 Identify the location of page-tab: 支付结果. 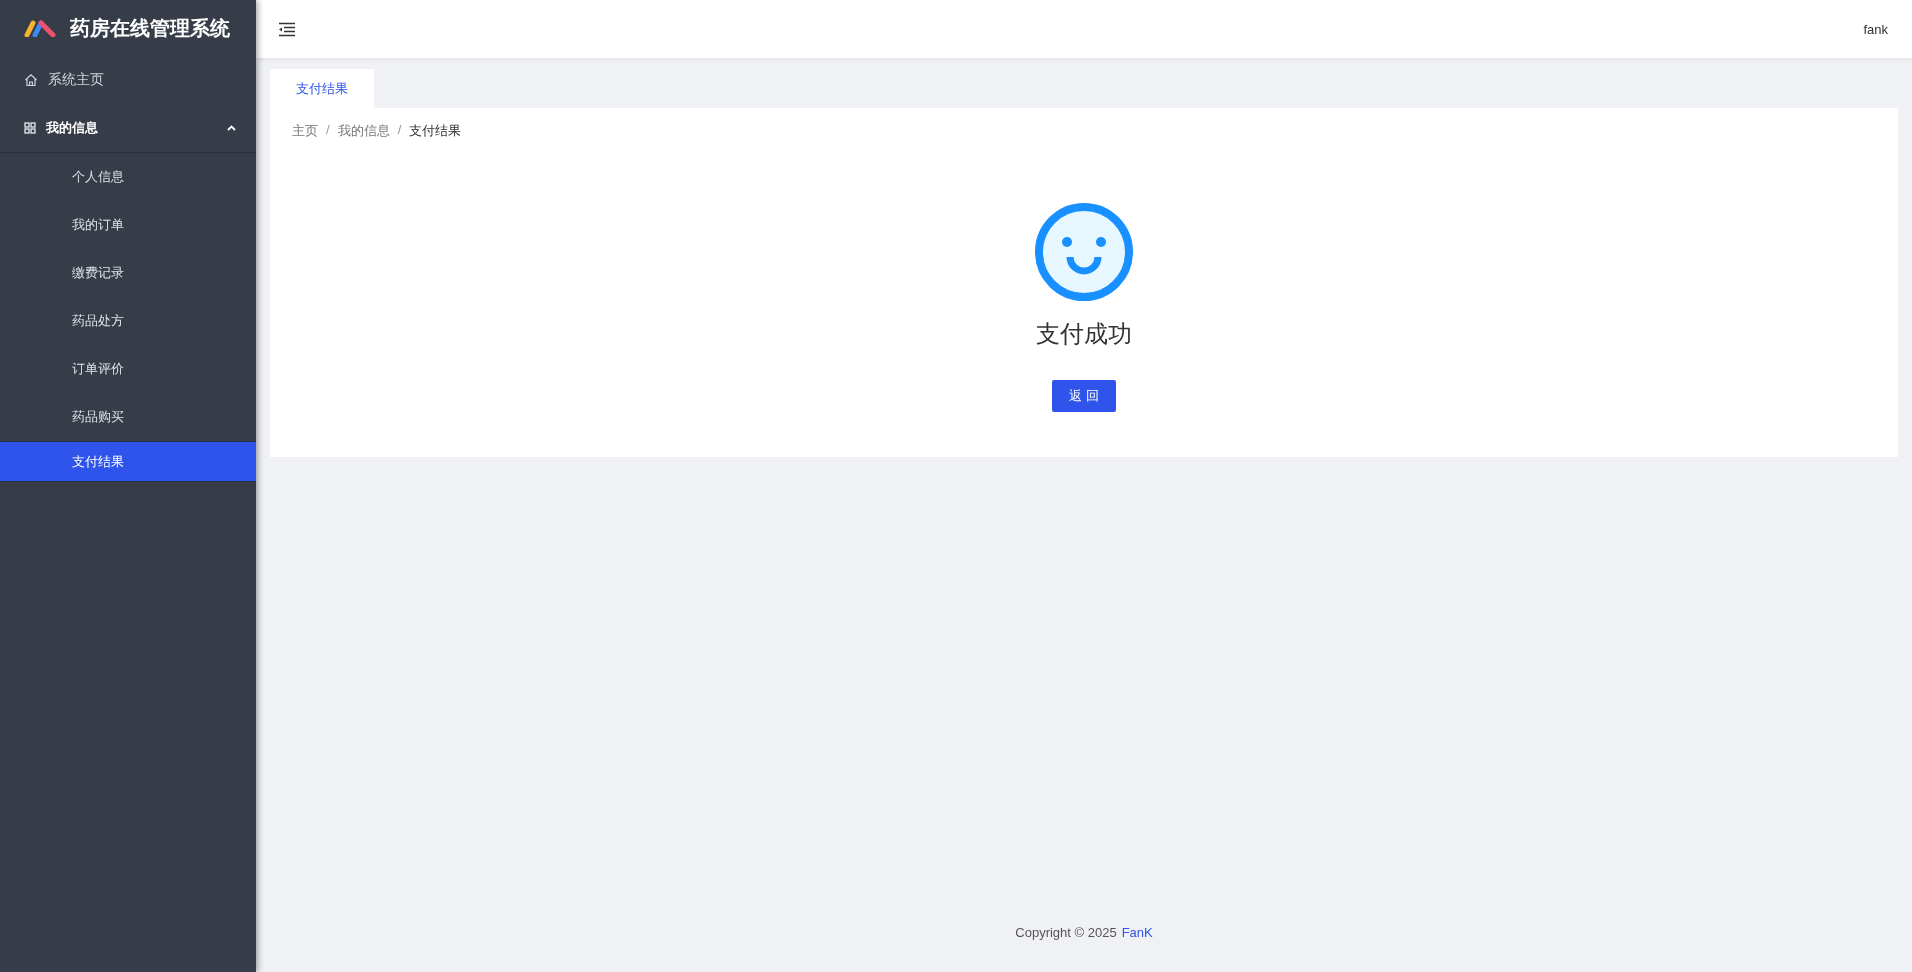
(322, 88).